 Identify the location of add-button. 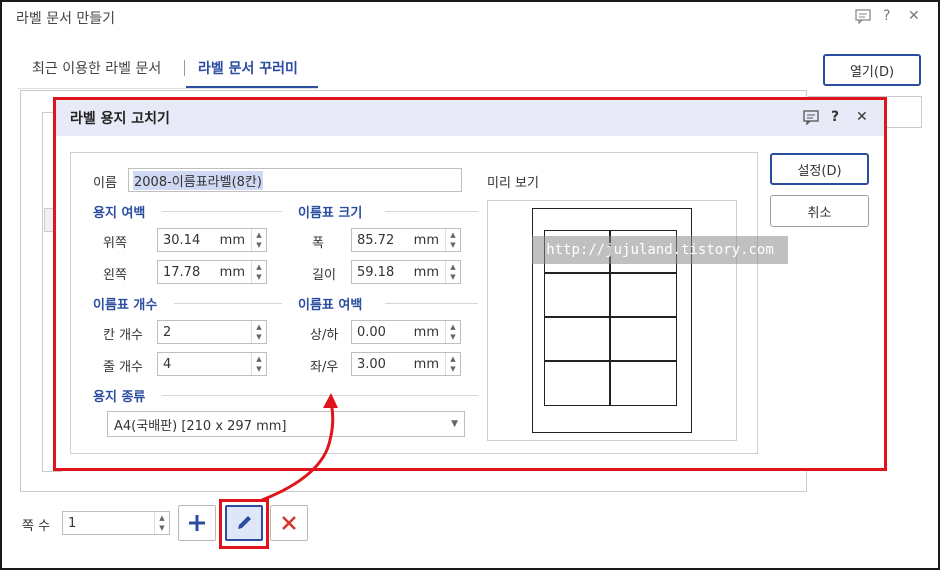
(197, 523).